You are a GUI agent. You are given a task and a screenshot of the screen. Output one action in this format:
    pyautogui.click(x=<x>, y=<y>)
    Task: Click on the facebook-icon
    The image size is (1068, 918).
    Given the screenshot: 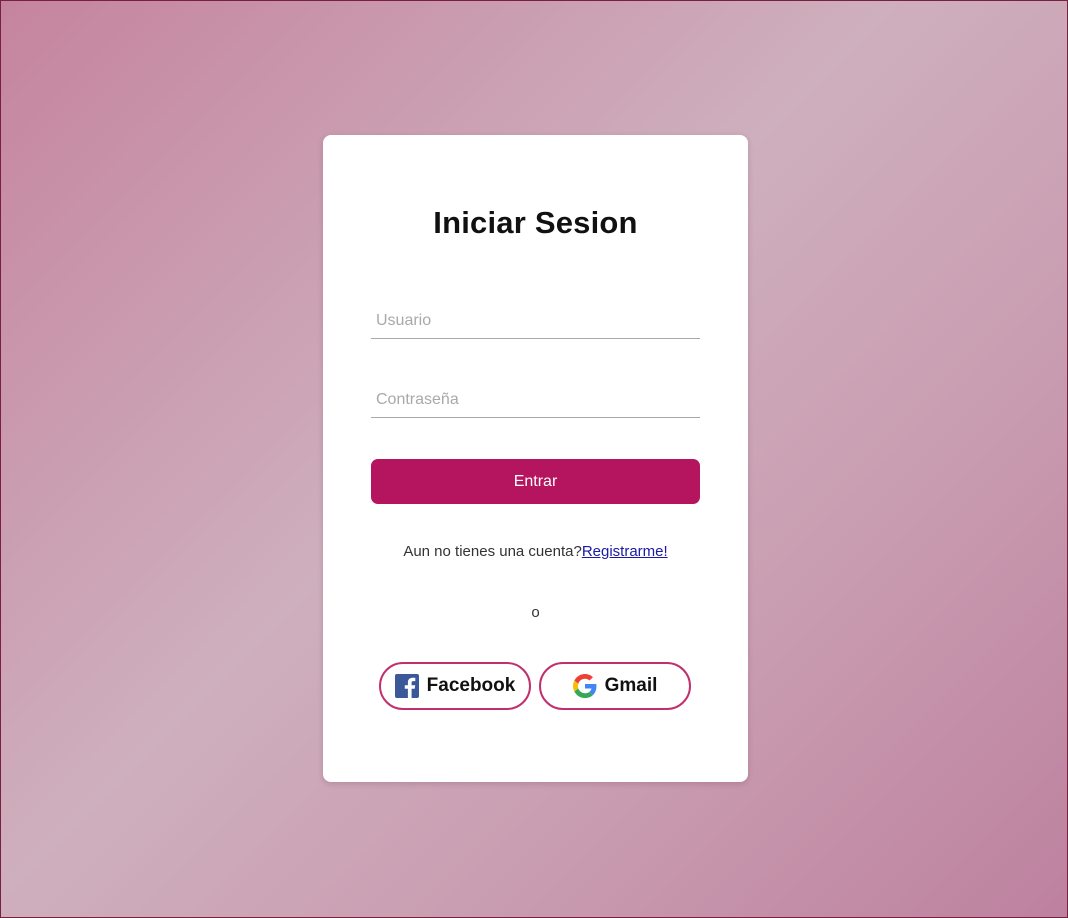 What is the action you would take?
    pyautogui.click(x=406, y=686)
    